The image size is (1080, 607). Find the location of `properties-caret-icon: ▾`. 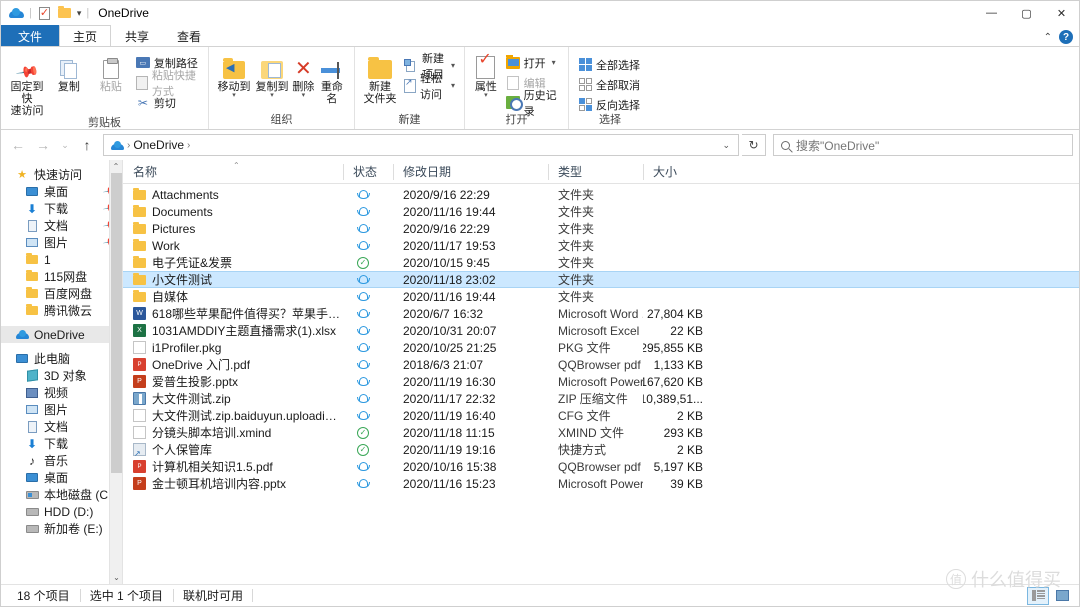

properties-caret-icon: ▾ is located at coordinates (486, 95).